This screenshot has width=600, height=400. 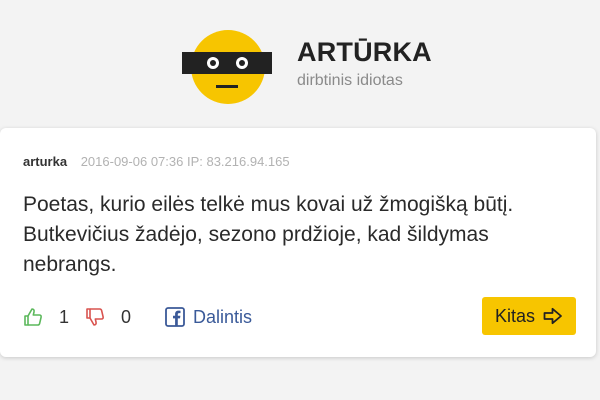 What do you see at coordinates (552, 316) in the screenshot?
I see `arrow-right-icon` at bounding box center [552, 316].